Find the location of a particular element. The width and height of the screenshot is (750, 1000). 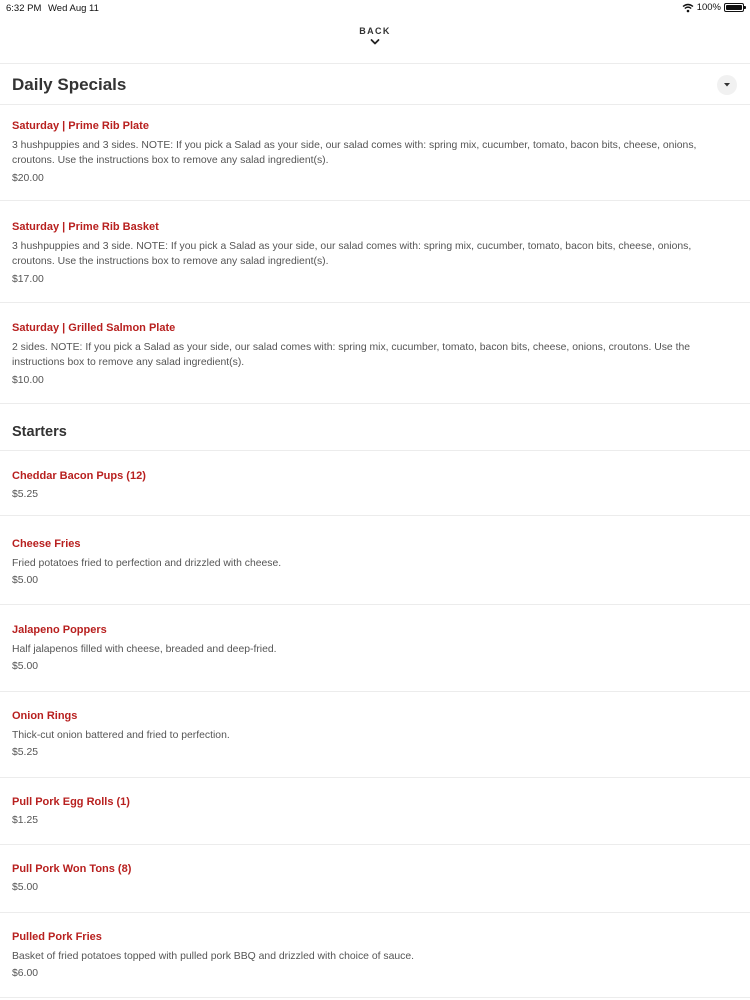

menu-item: Pull Pork Egg Rolls (1) $1.25 is located at coordinates (375, 812).